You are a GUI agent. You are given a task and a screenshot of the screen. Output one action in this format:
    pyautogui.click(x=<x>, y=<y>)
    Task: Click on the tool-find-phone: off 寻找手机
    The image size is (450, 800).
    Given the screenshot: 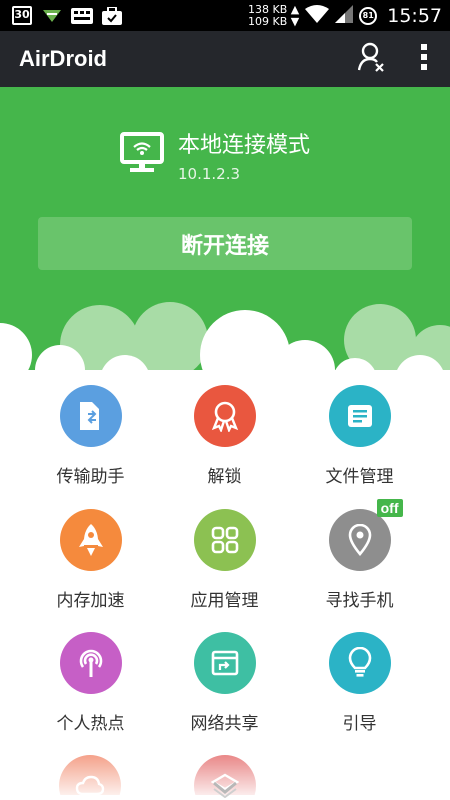 What is the action you would take?
    pyautogui.click(x=359, y=555)
    